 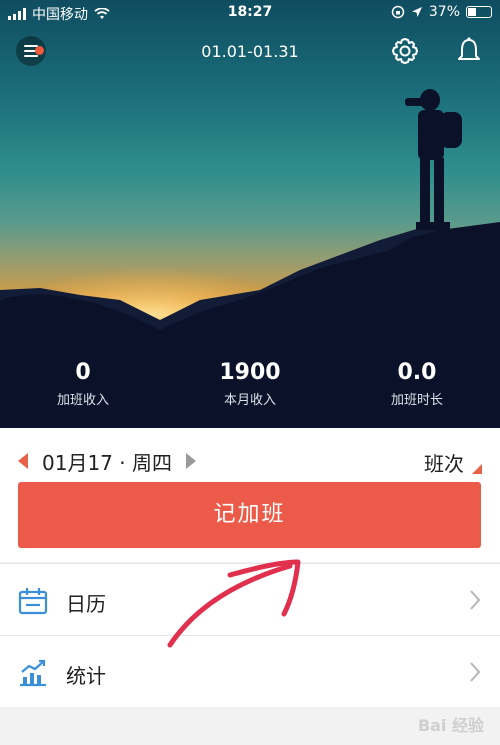 I want to click on menu-item-label: 日历, so click(x=86, y=604).